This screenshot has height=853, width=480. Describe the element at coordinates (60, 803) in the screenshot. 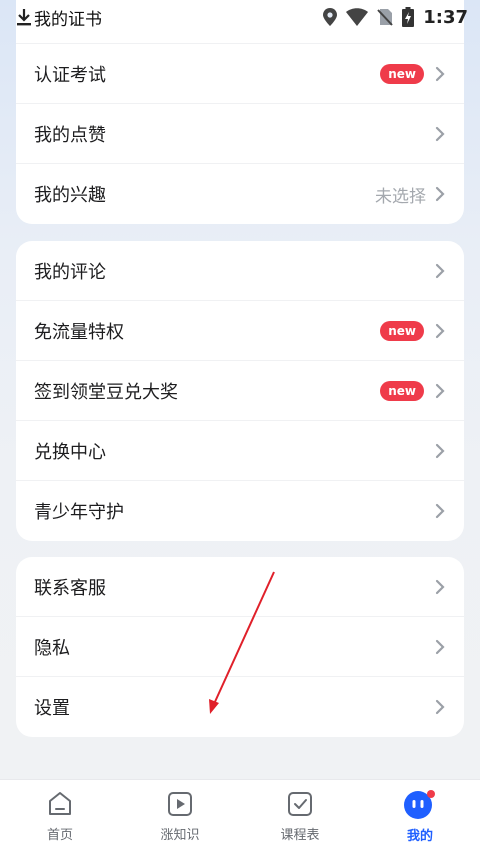

I see `home-icon` at that location.